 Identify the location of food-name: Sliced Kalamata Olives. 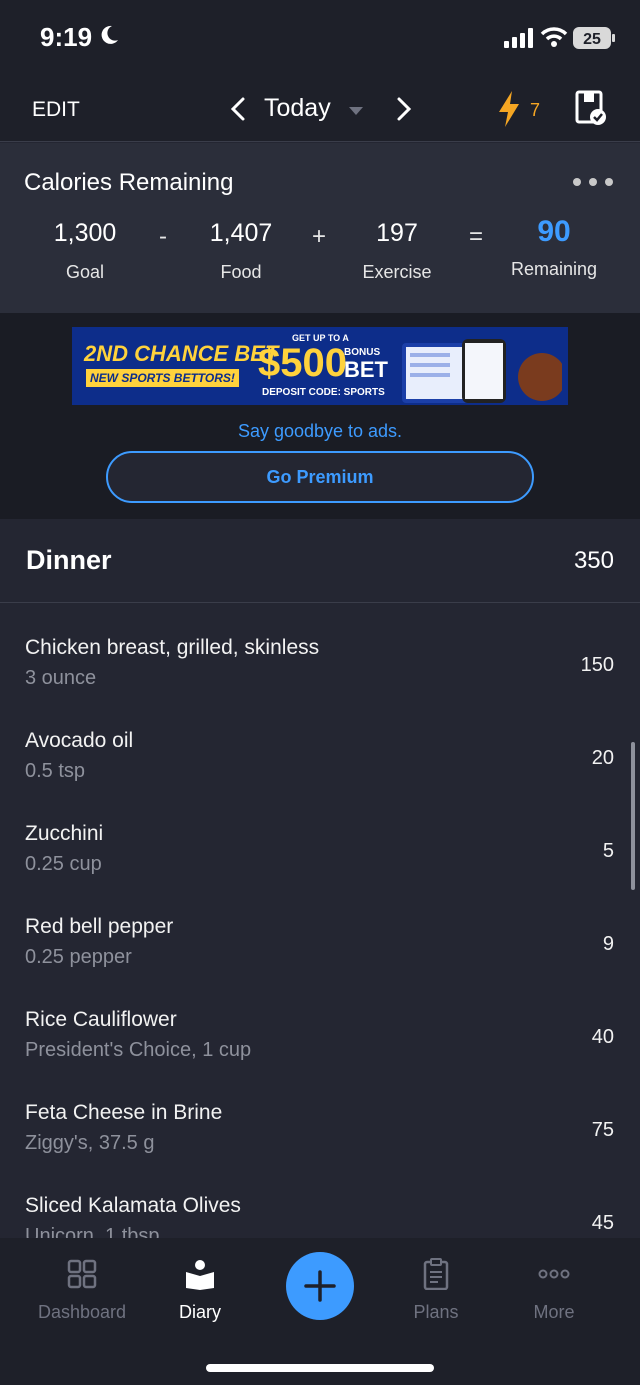
(133, 1205).